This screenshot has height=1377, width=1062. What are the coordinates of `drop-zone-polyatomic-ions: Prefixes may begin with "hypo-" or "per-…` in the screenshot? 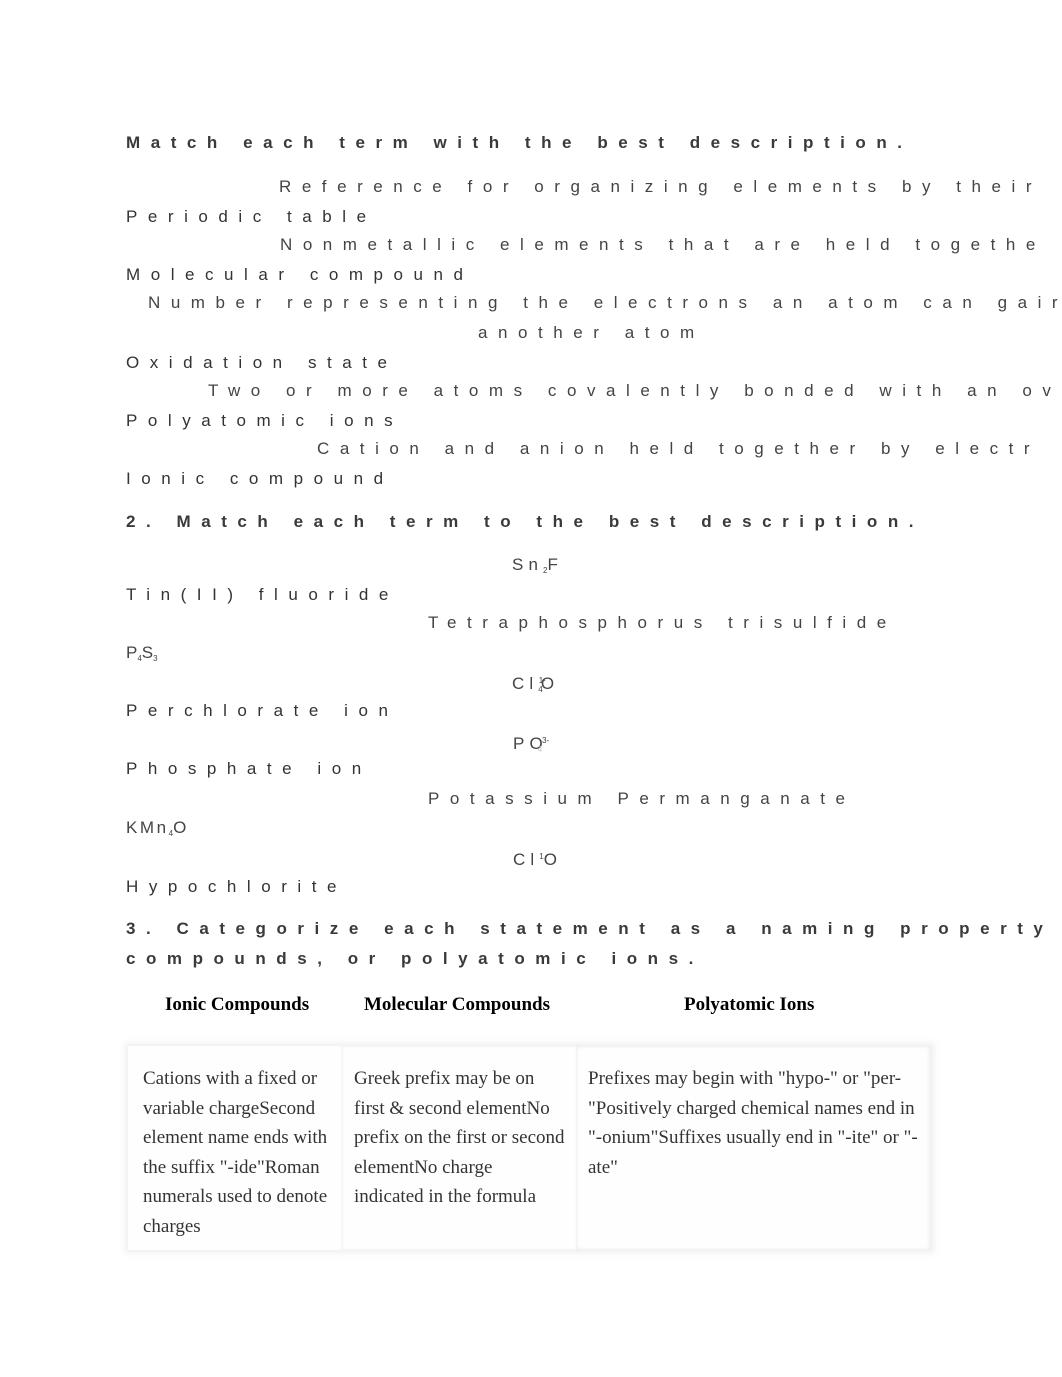 It's located at (753, 1148).